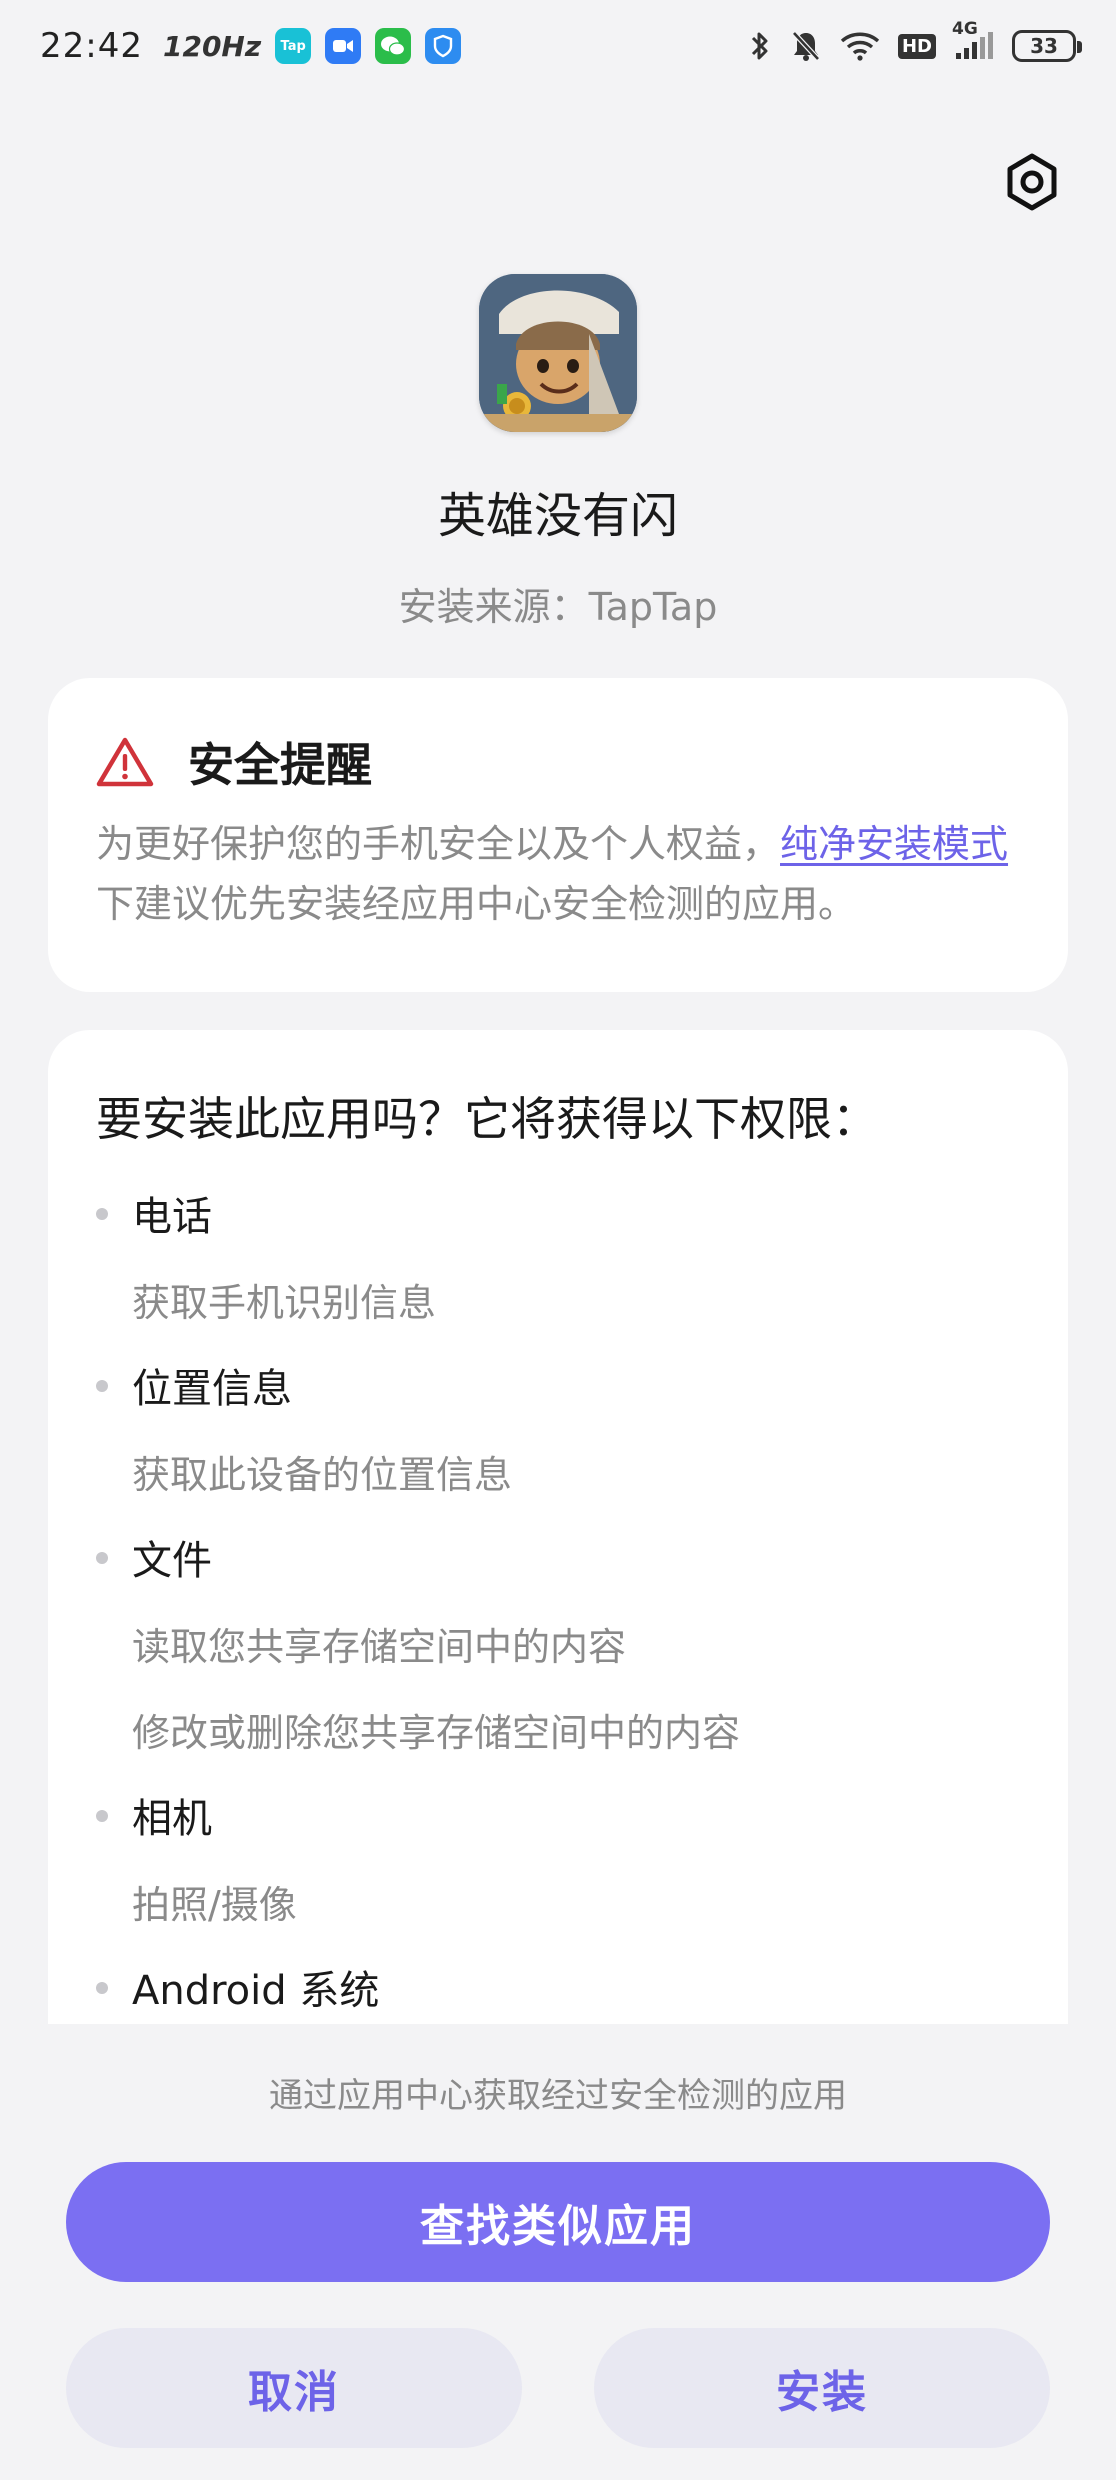 The height and width of the screenshot is (2480, 1116). Describe the element at coordinates (1047, 46) in the screenshot. I see `battery-indicator: 33` at that location.